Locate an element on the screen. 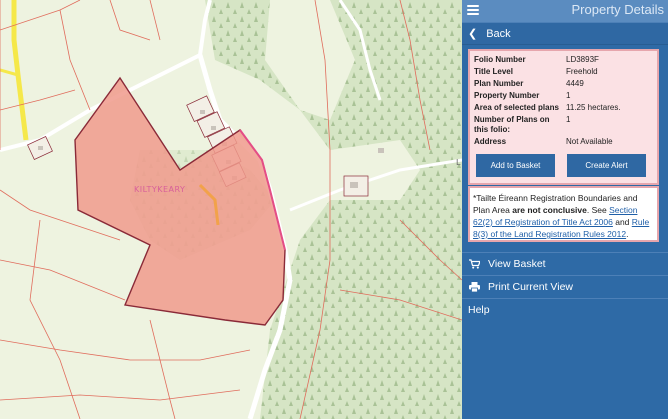 The image size is (668, 419). detail-value: Freehold is located at coordinates (582, 71).